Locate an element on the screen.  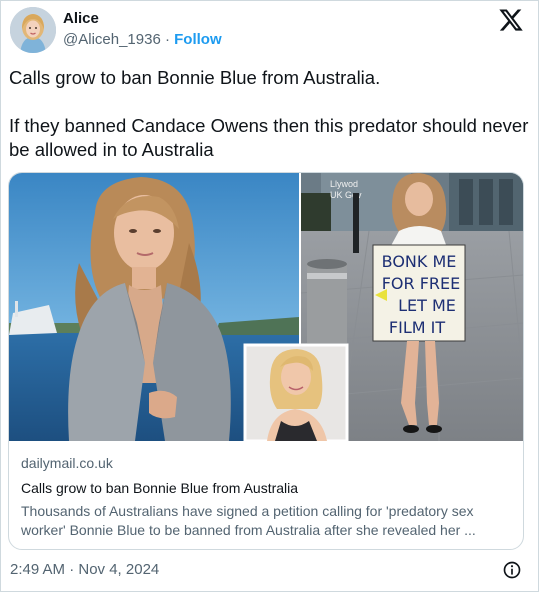
info-icon is located at coordinates (512, 570).